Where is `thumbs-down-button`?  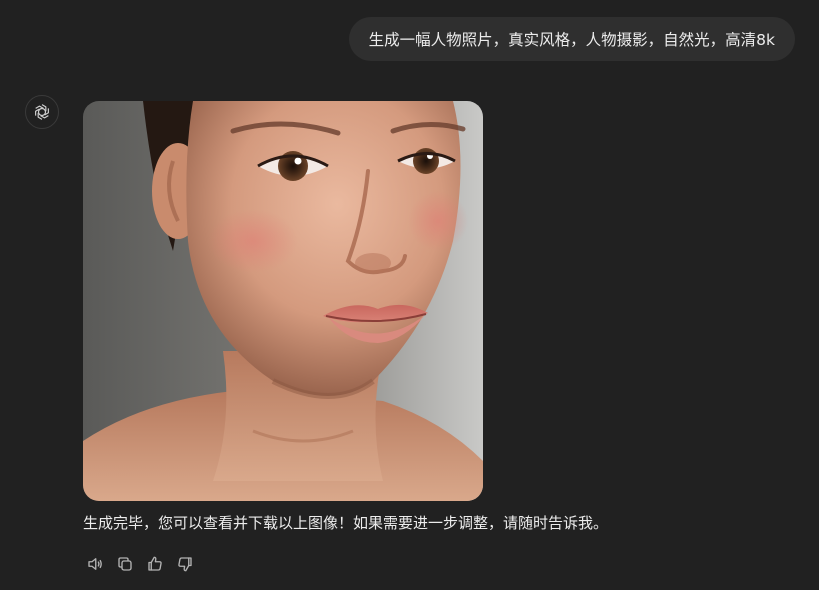 thumbs-down-button is located at coordinates (185, 564).